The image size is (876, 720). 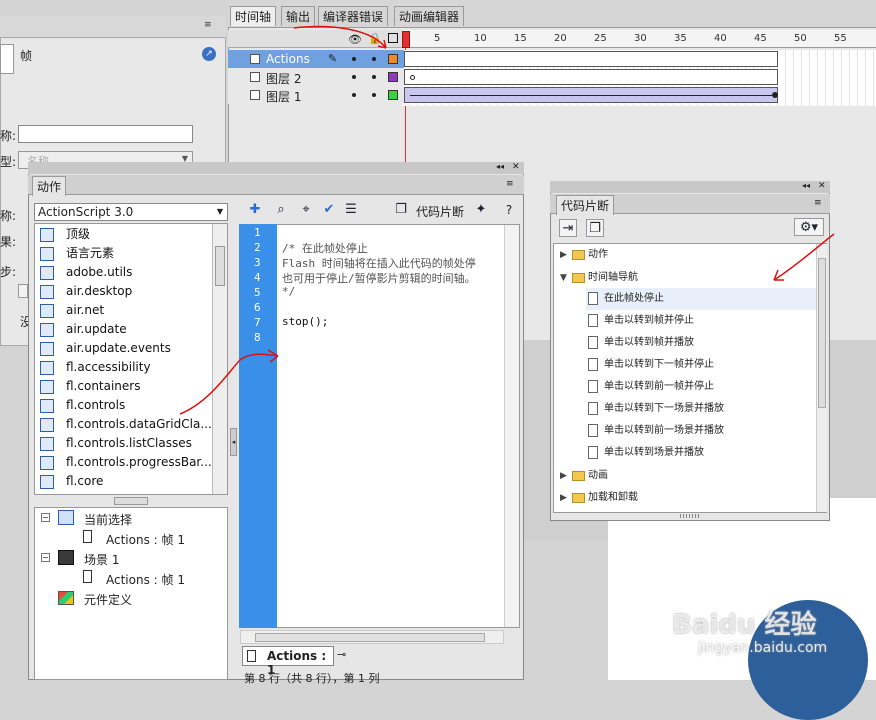 What do you see at coordinates (108, 599) in the screenshot?
I see `component-def-label: 元件定义` at bounding box center [108, 599].